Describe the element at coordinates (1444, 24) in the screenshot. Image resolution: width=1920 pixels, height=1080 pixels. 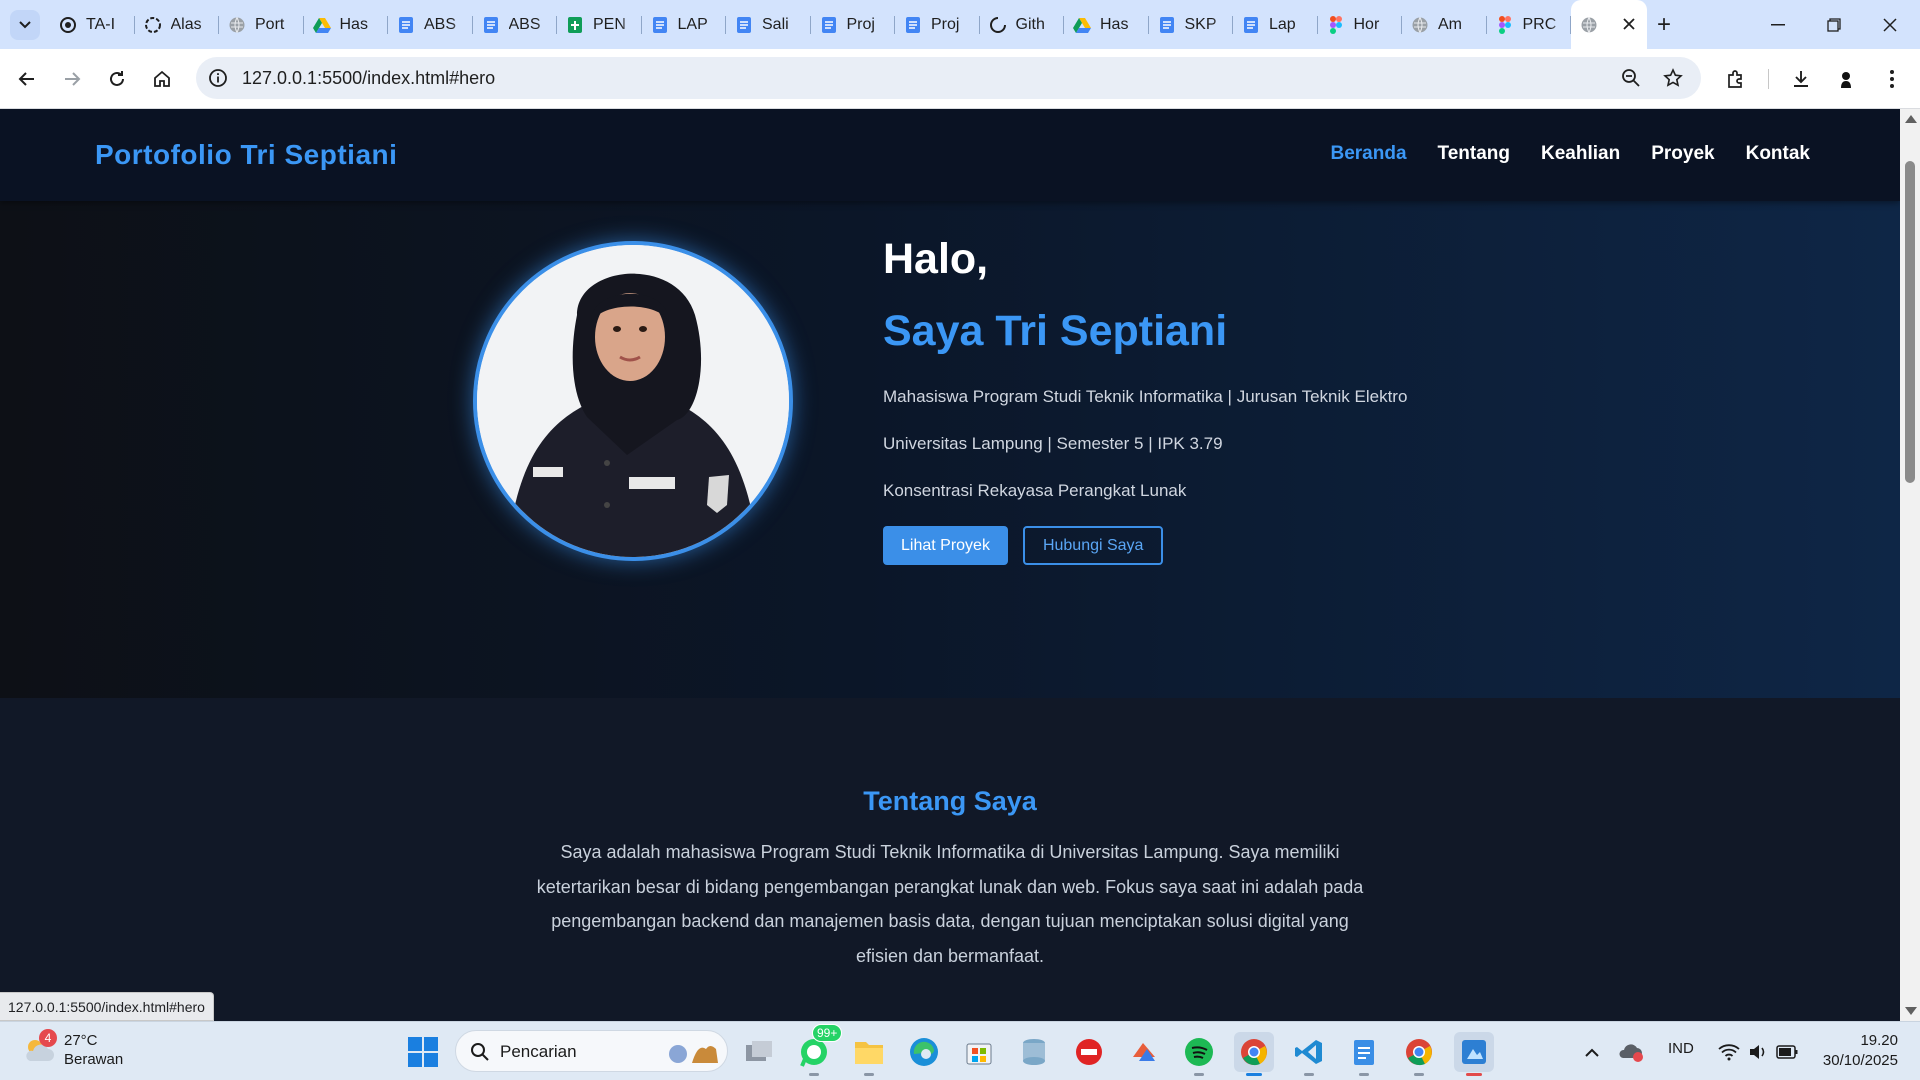
I see `browser-tab: Am` at that location.